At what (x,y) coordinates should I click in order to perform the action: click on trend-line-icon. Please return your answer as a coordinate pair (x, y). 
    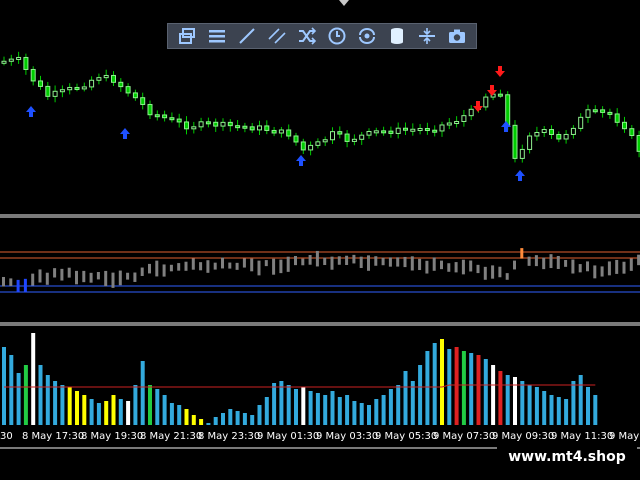
    Looking at the image, I should click on (247, 36).